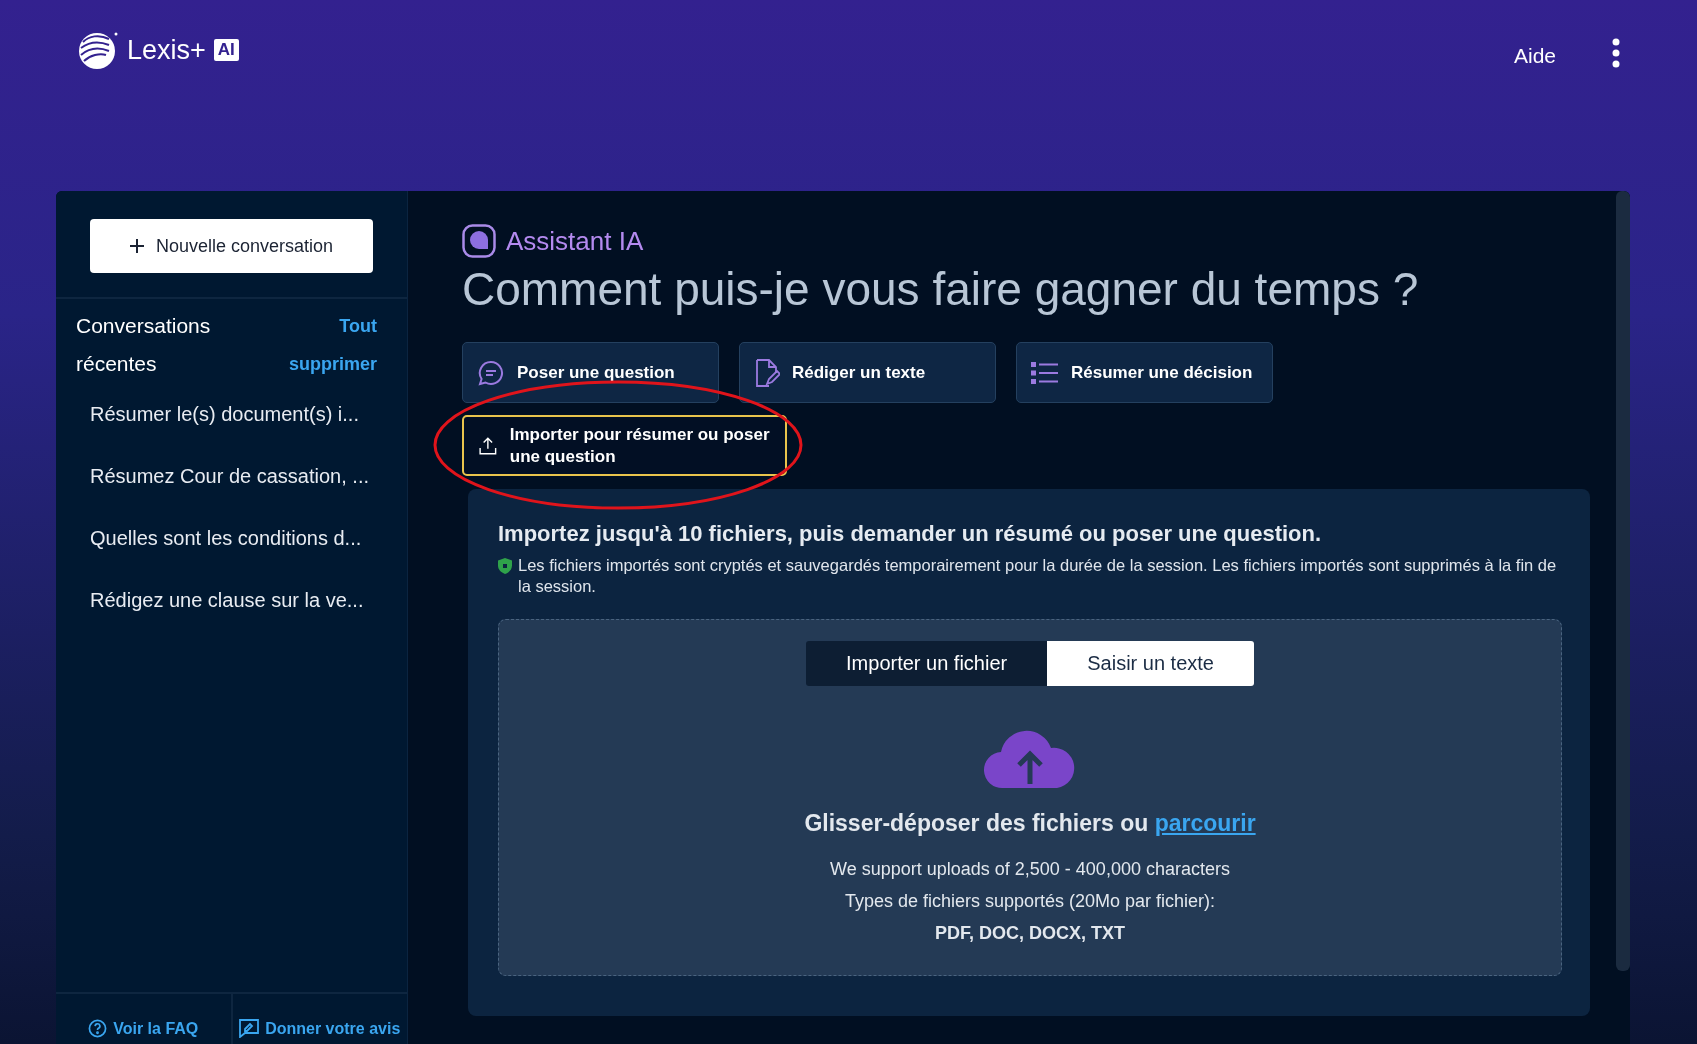 Image resolution: width=1697 pixels, height=1044 pixels. What do you see at coordinates (318, 1019) in the screenshot?
I see `footer-link: Donner votre avis` at bounding box center [318, 1019].